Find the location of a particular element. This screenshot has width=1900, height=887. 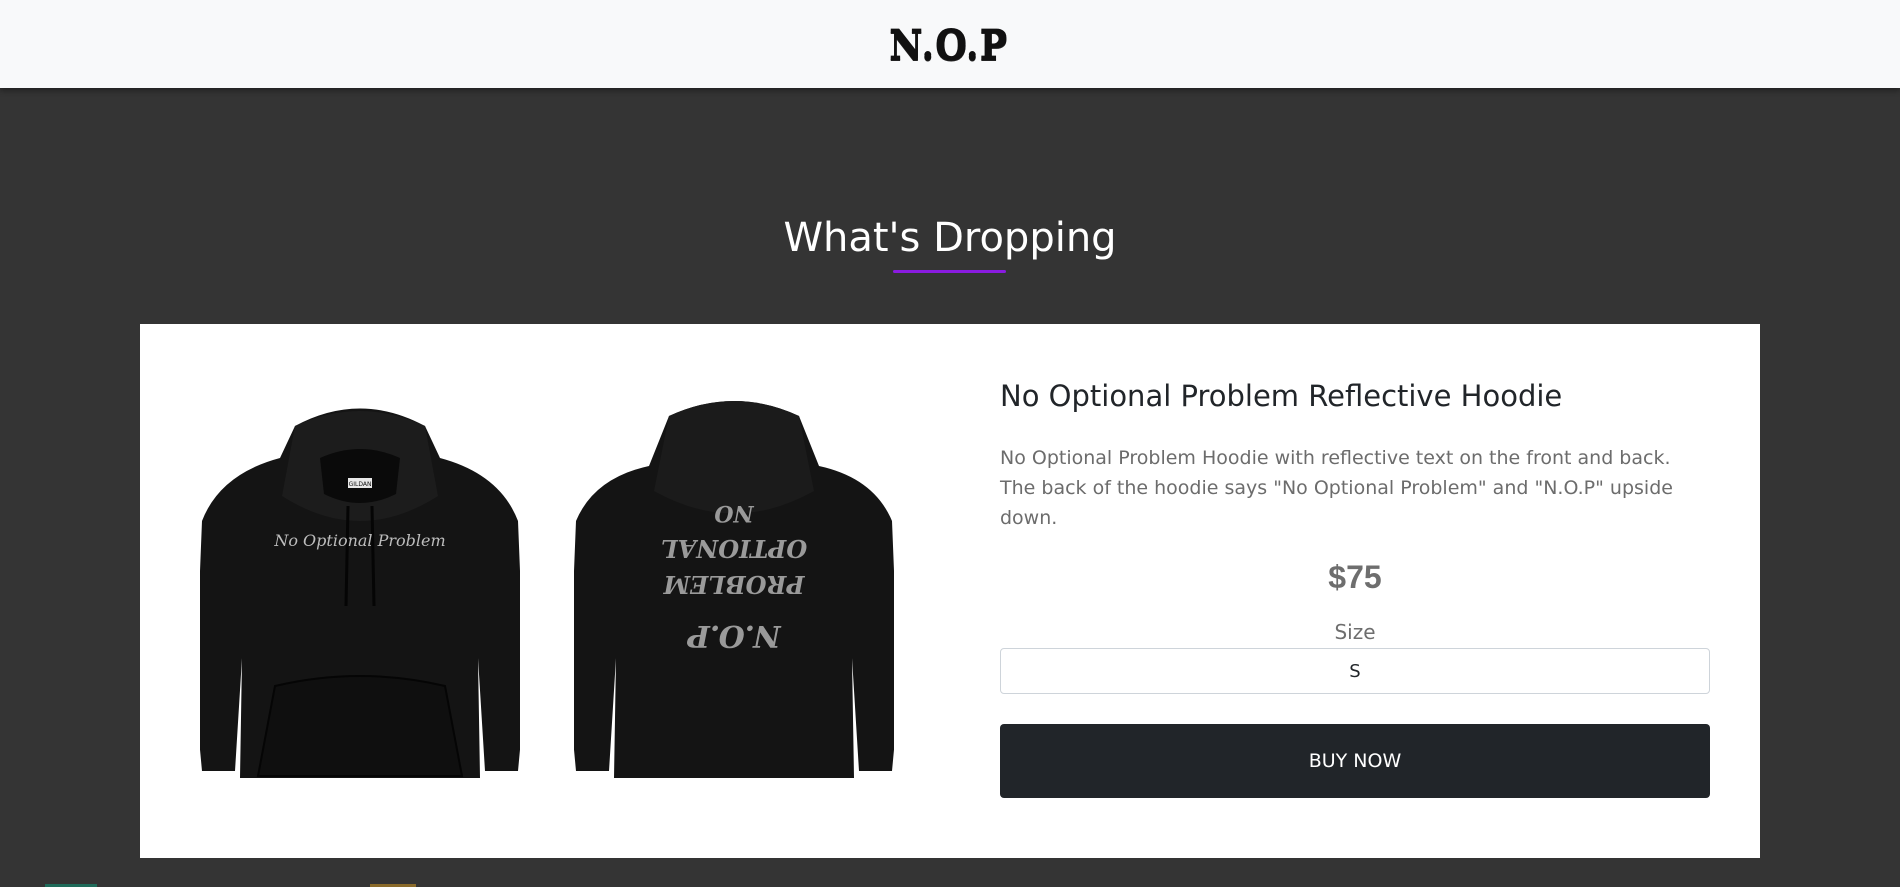

back-print-line-1: N.O.P is located at coordinates (734, 635).